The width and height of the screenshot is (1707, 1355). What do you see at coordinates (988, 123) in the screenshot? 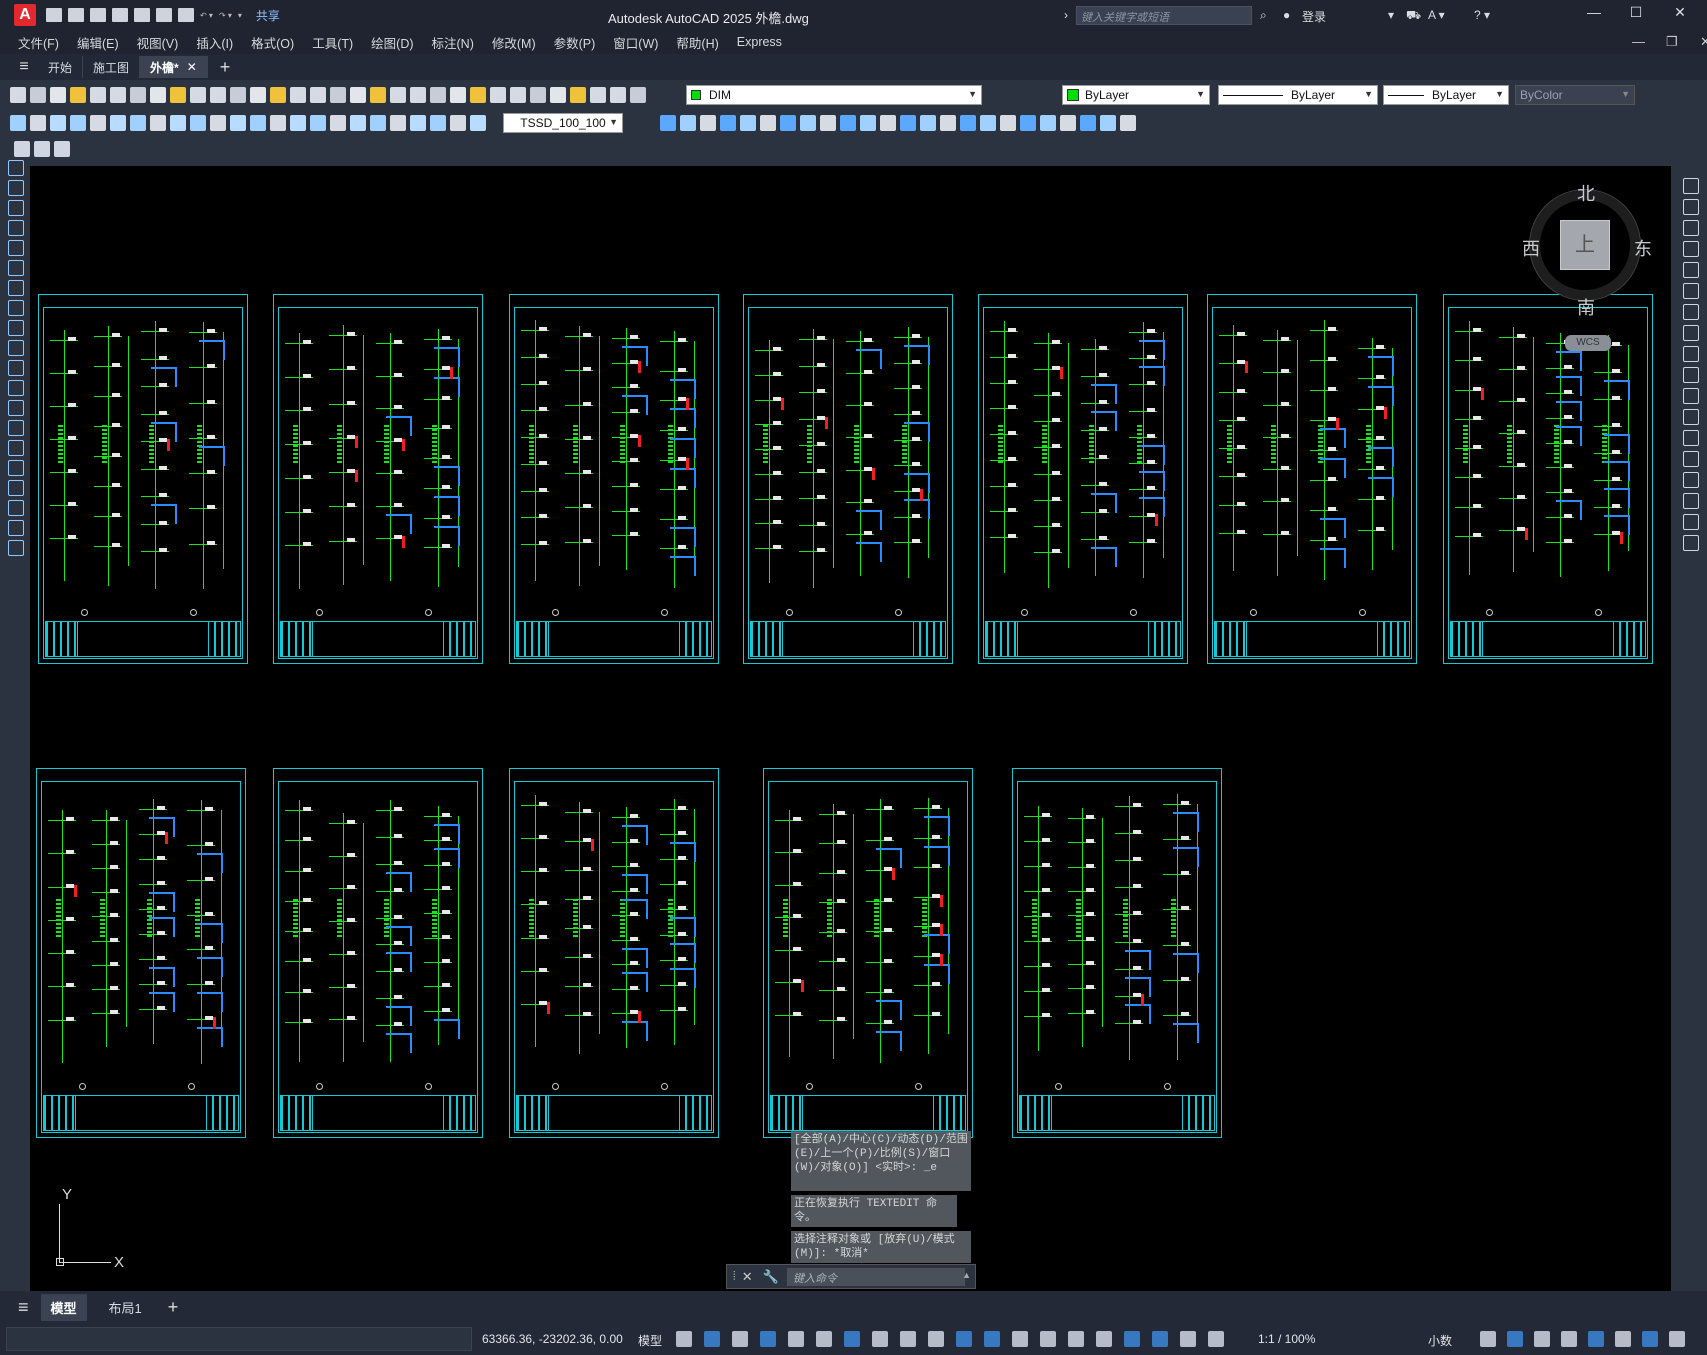
I see `modify-tool-16-icon` at bounding box center [988, 123].